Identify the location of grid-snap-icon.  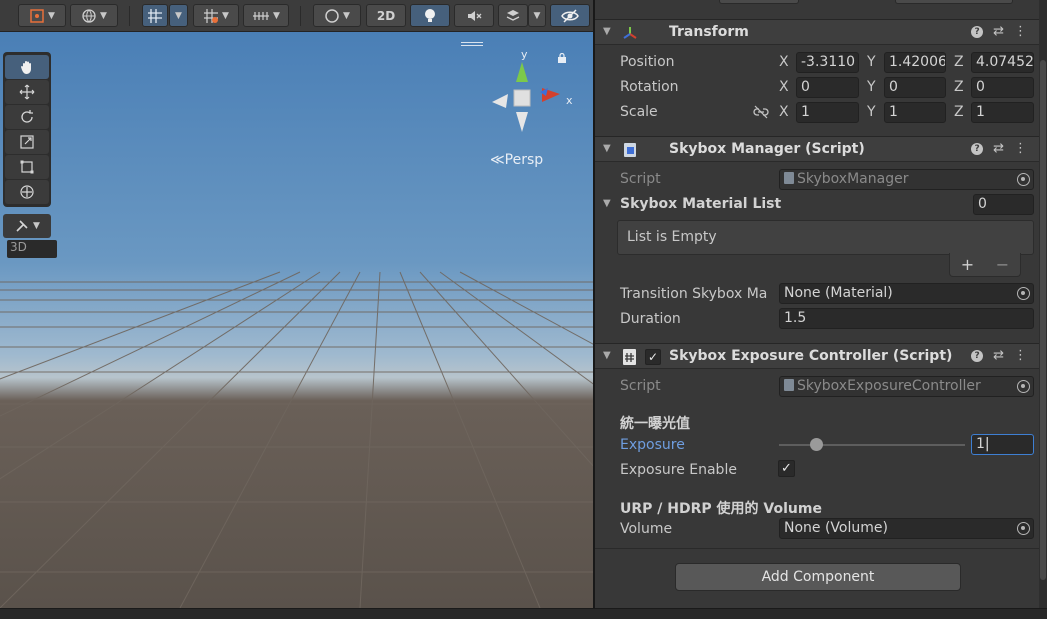
(155, 15).